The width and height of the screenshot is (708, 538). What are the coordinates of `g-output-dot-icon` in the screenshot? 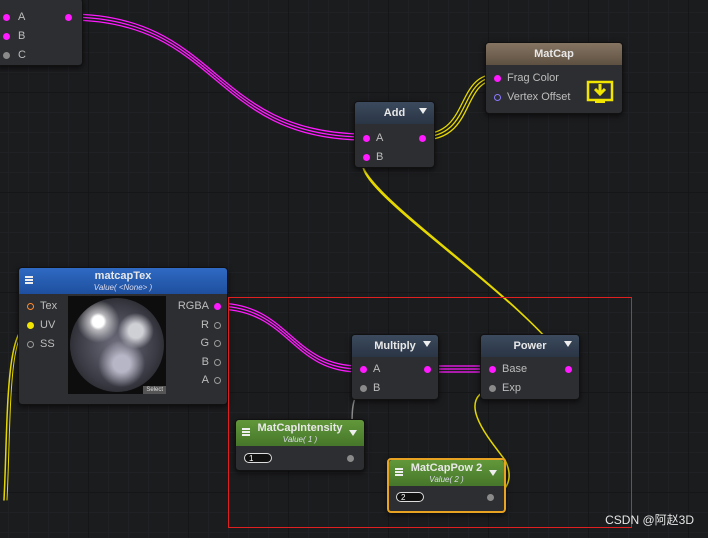 It's located at (217, 343).